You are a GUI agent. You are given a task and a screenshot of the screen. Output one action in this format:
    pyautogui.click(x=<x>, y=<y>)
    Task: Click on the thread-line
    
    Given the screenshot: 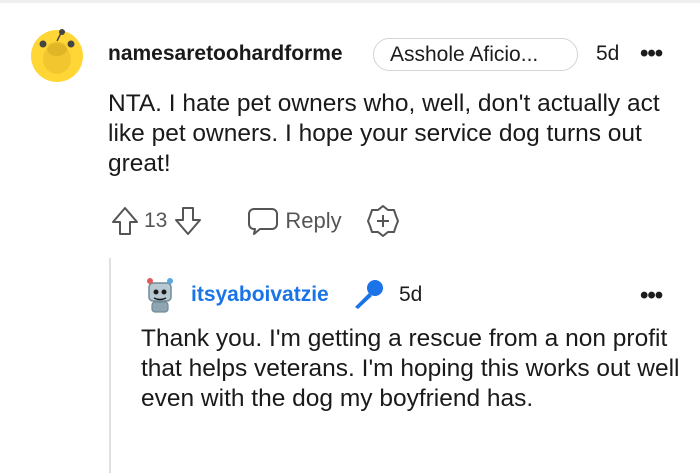 What is the action you would take?
    pyautogui.click(x=110, y=365)
    